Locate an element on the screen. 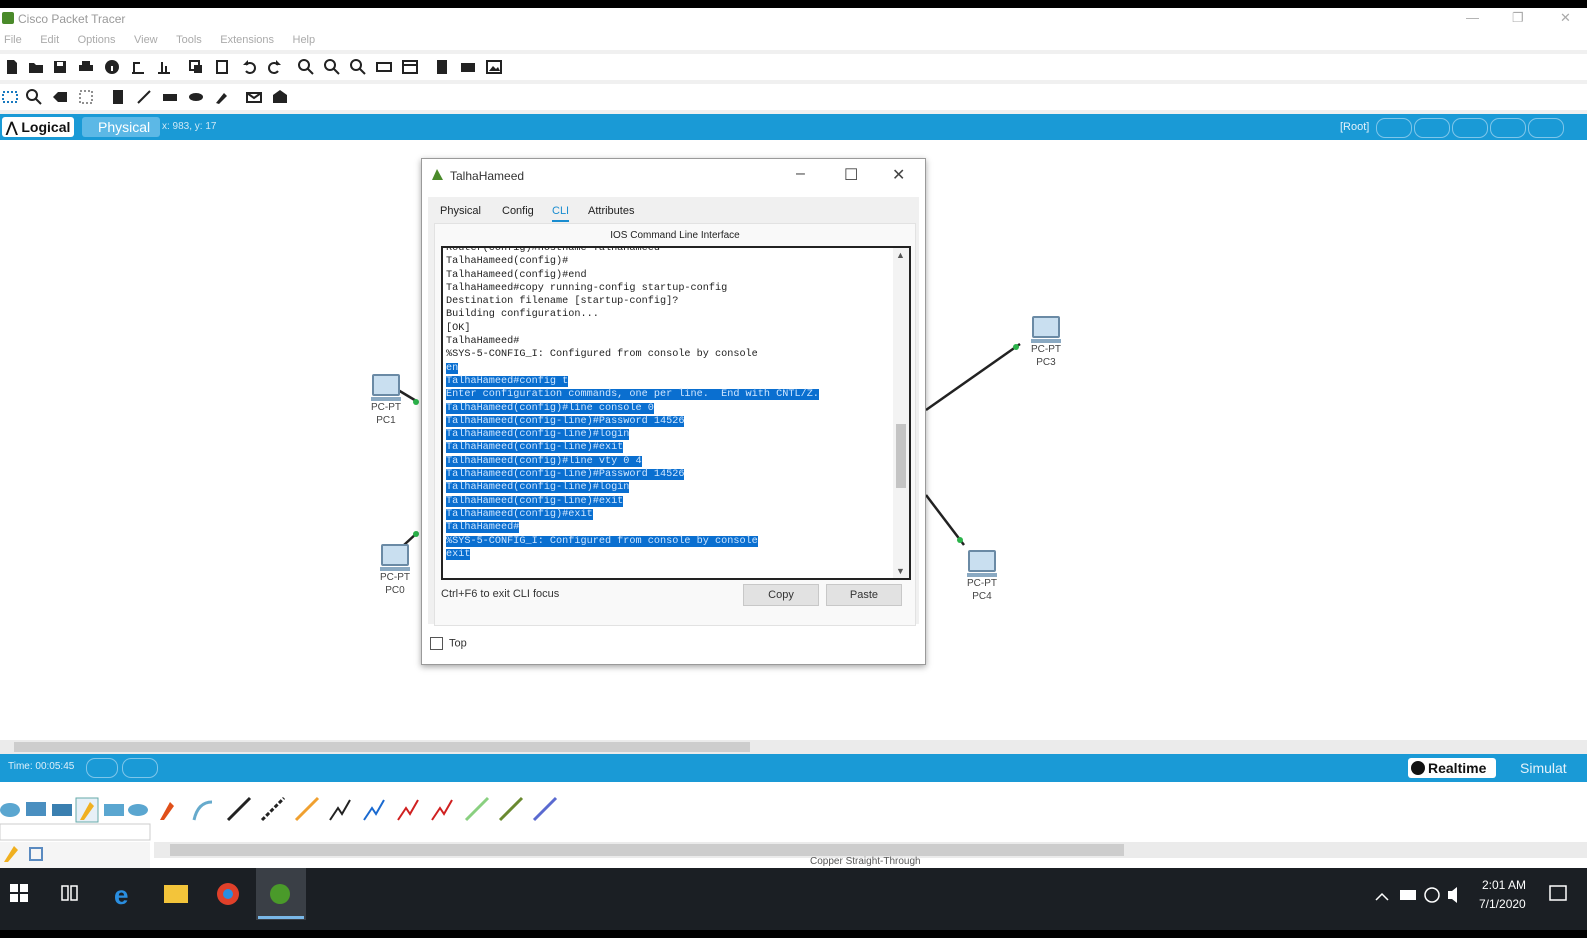 This screenshot has width=1587, height=938. new-cluster-button is located at coordinates (1394, 128).